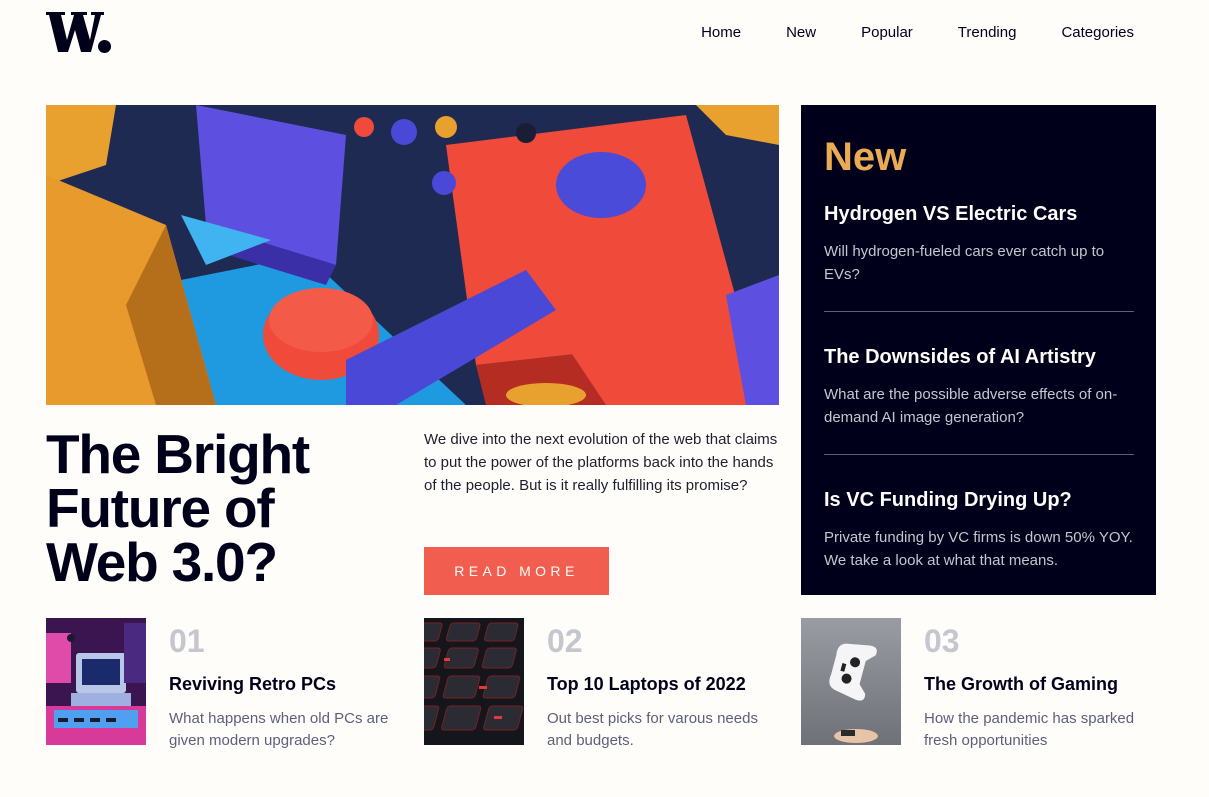 The image size is (1209, 797). I want to click on card-title: Top 10 Laptops of 2022, so click(663, 684).